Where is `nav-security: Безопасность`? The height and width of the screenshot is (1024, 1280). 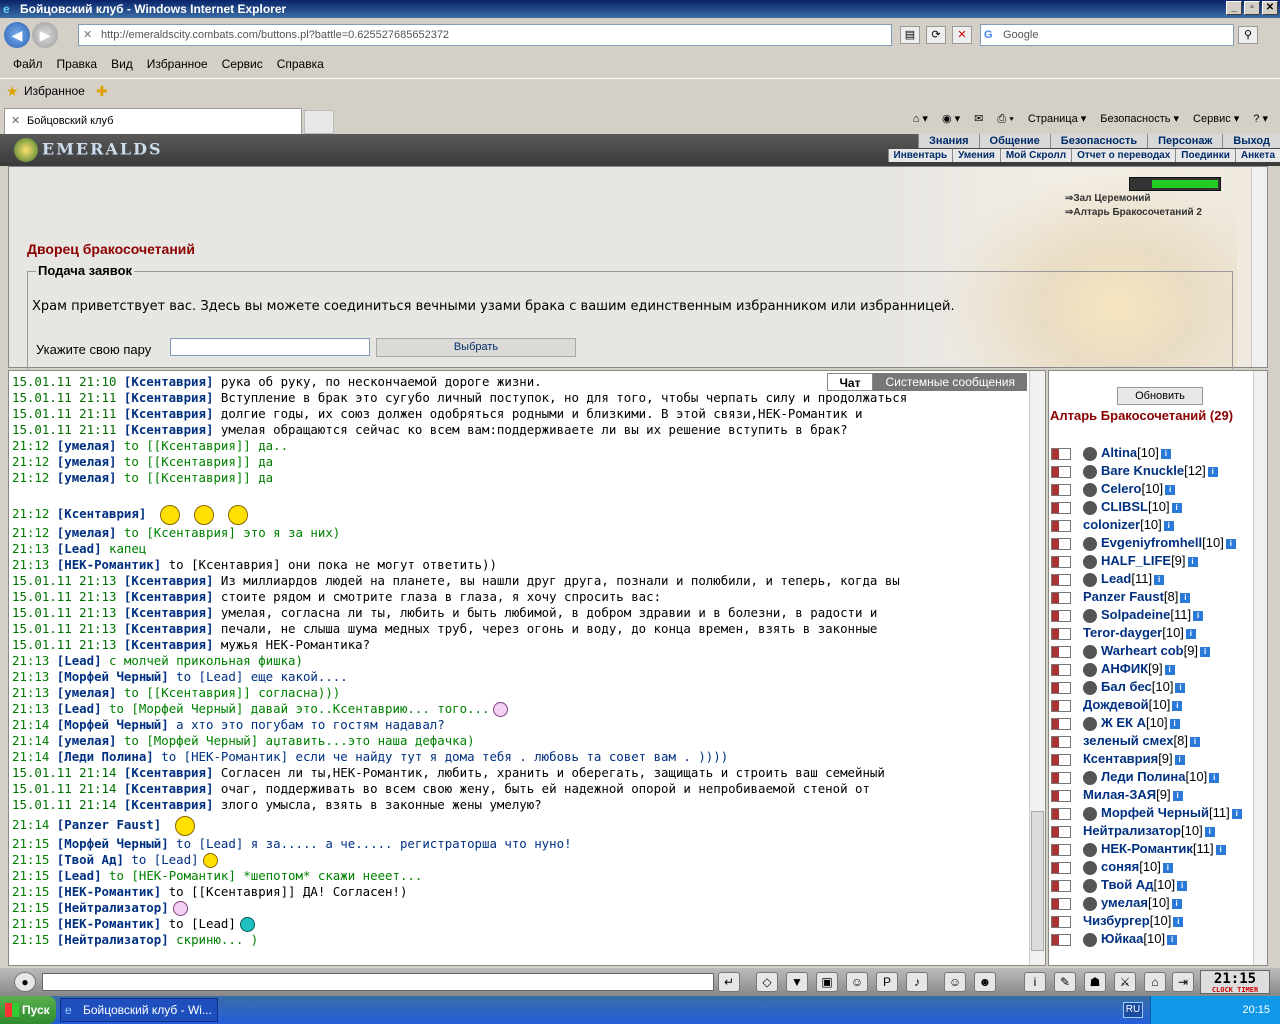 nav-security: Безопасность is located at coordinates (1098, 141).